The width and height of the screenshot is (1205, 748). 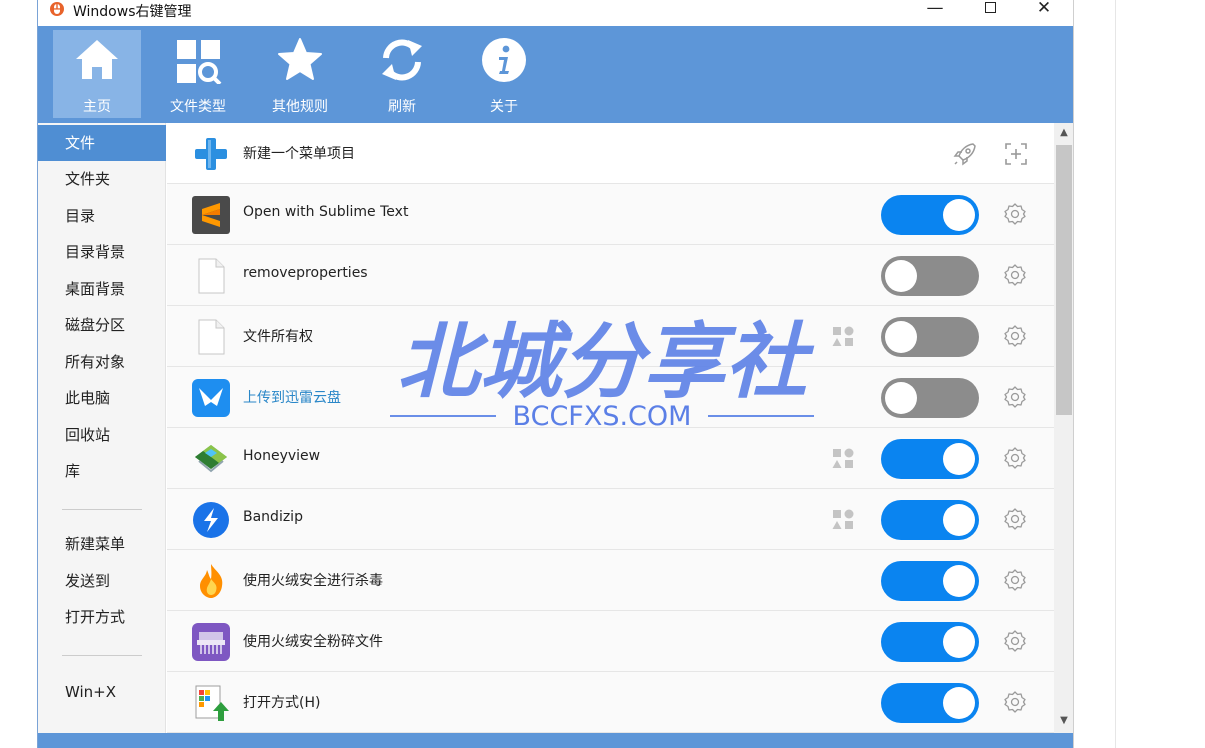 I want to click on sidebar-item-drives: 磁盘分区, so click(x=102, y=325).